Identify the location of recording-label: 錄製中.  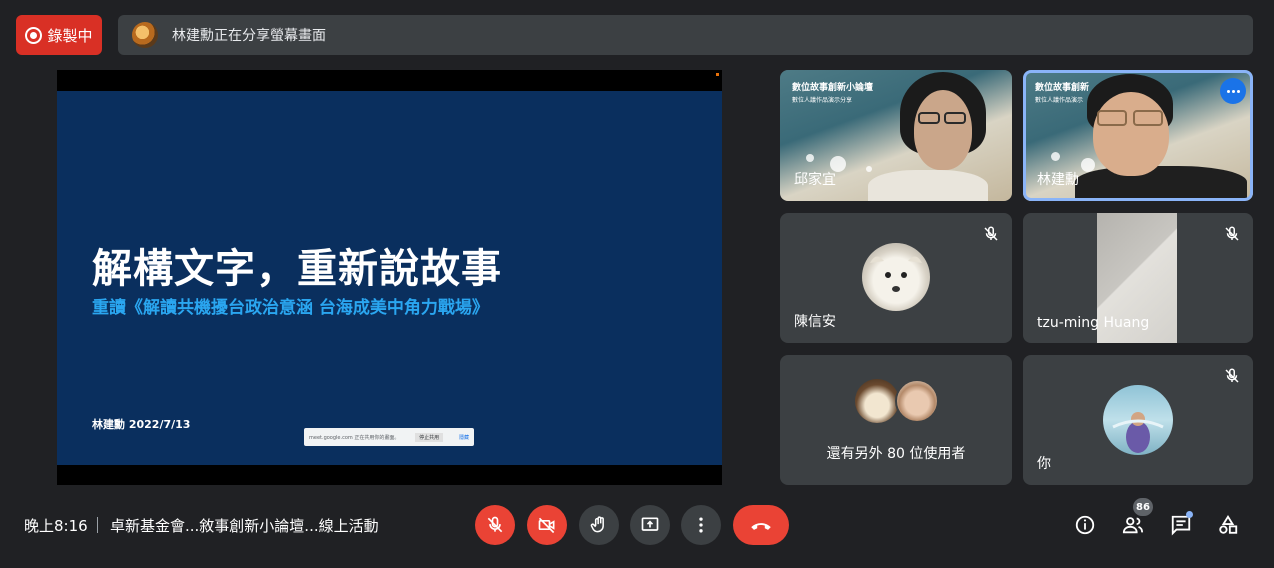
(70, 35).